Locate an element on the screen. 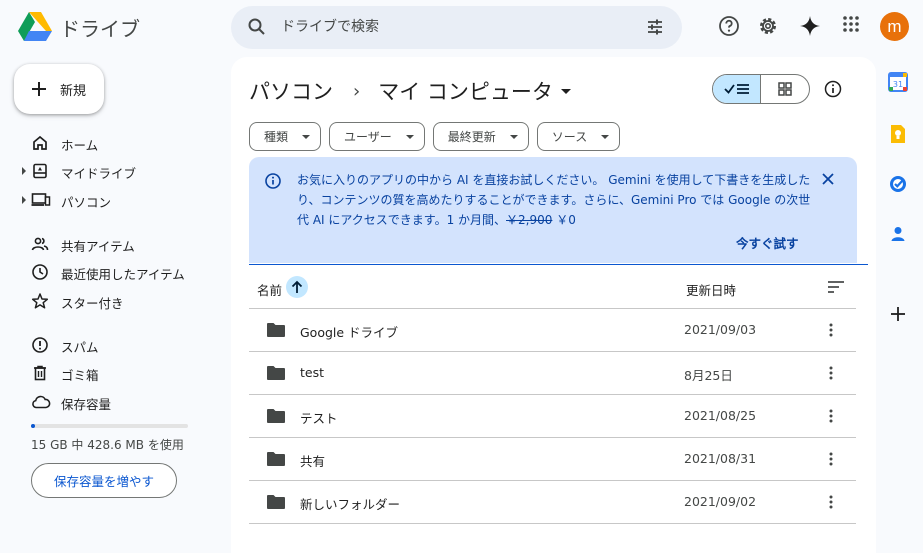 The height and width of the screenshot is (553, 923). filter-label: ソース is located at coordinates (569, 137).